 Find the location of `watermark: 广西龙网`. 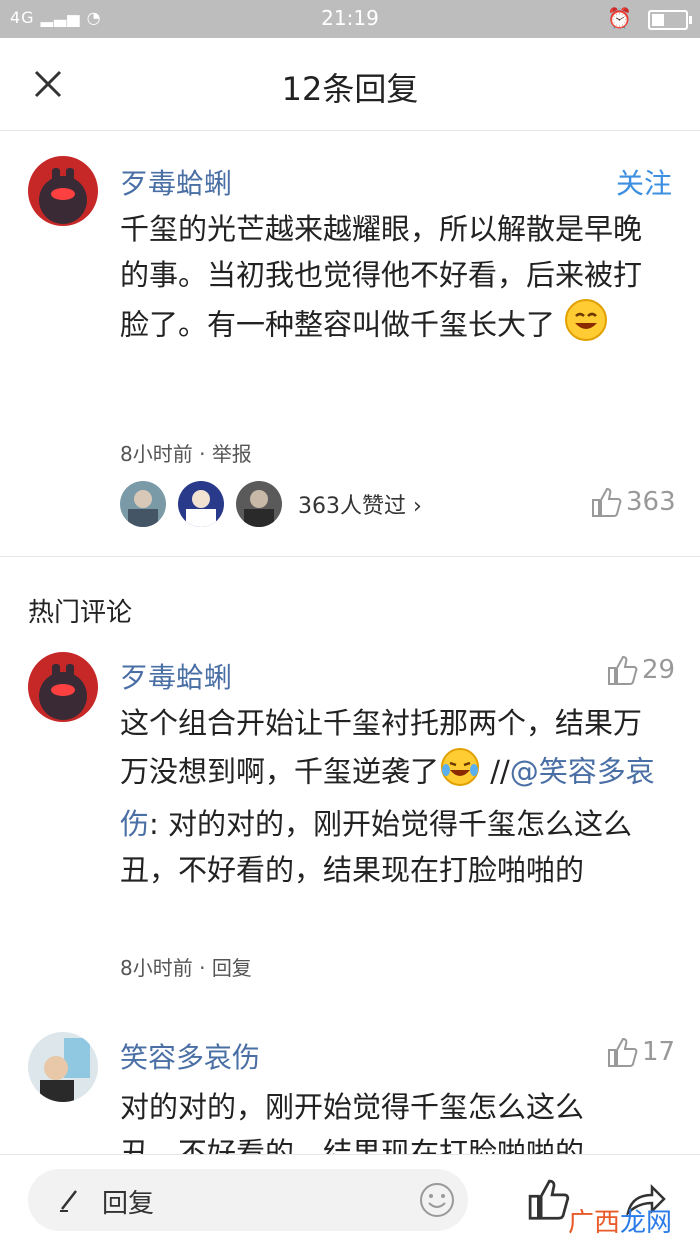

watermark: 广西龙网 is located at coordinates (620, 1223).